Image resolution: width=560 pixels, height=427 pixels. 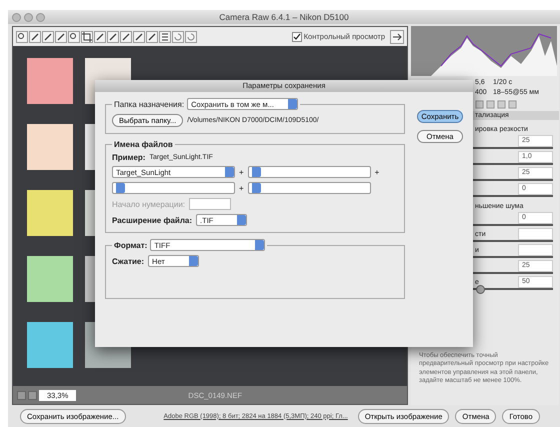 I want to click on slider-thumb, so click(x=480, y=289).